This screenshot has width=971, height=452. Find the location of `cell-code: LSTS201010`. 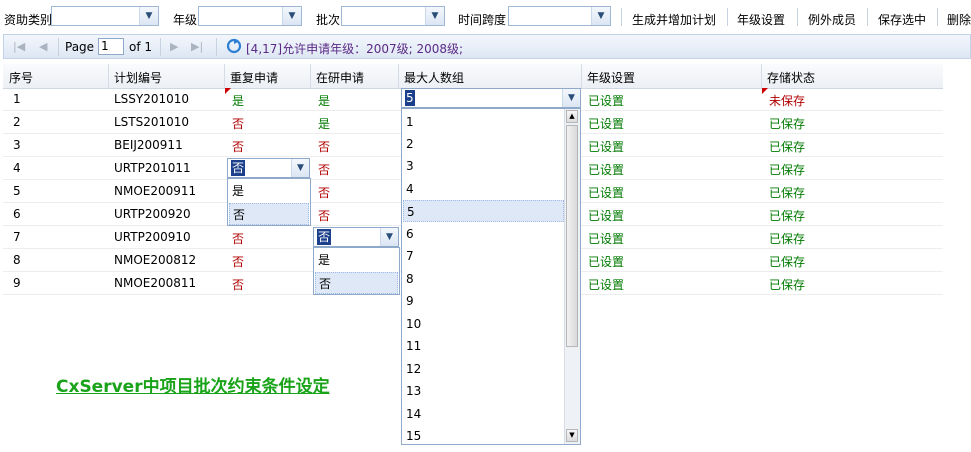

cell-code: LSTS201010 is located at coordinates (152, 122).